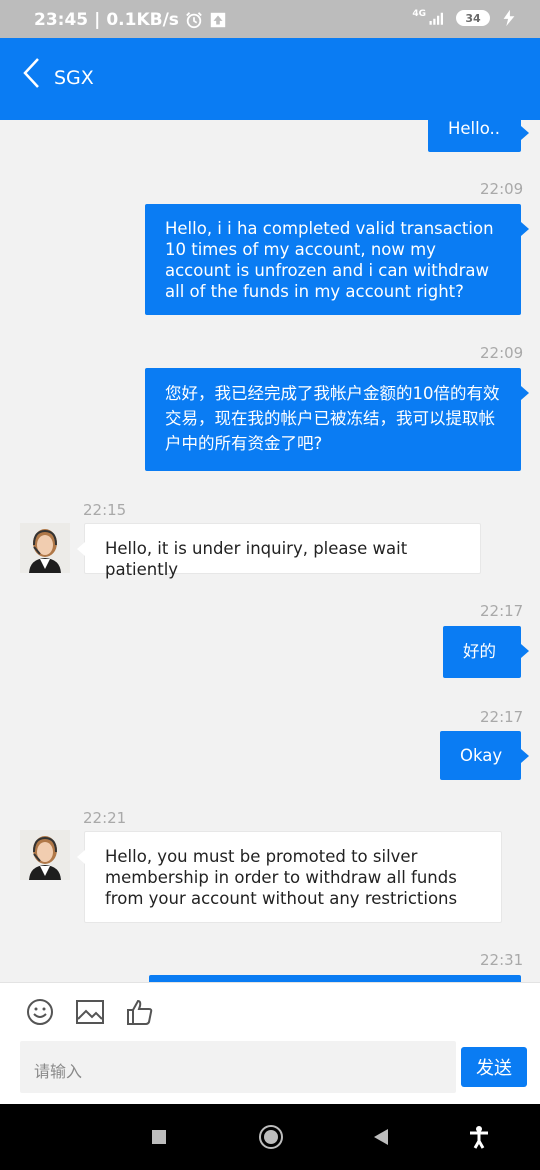 This screenshot has height=1170, width=540. I want to click on battery-icon: 34, so click(473, 18).